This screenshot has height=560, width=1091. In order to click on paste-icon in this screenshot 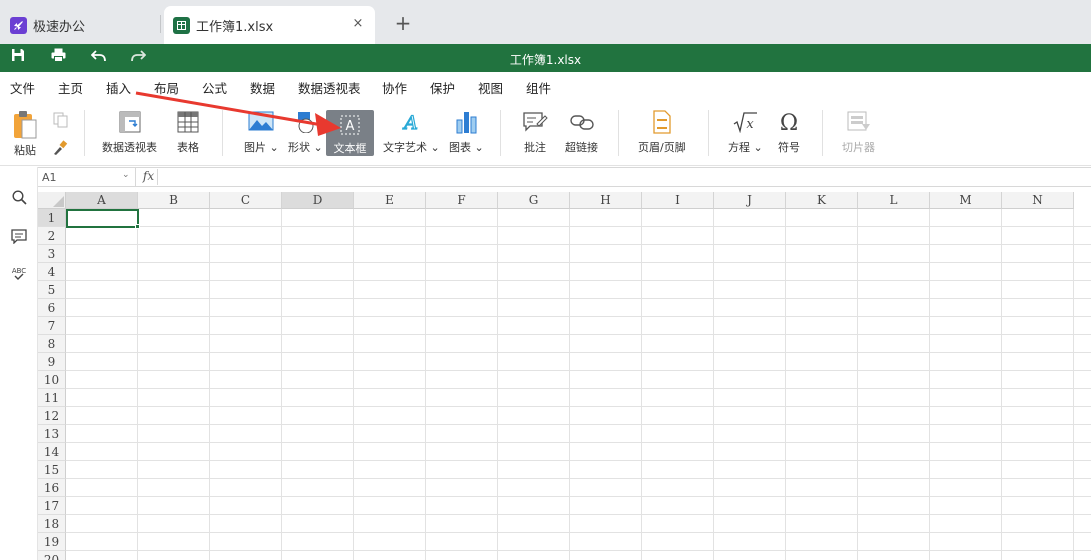, I will do `click(25, 125)`.